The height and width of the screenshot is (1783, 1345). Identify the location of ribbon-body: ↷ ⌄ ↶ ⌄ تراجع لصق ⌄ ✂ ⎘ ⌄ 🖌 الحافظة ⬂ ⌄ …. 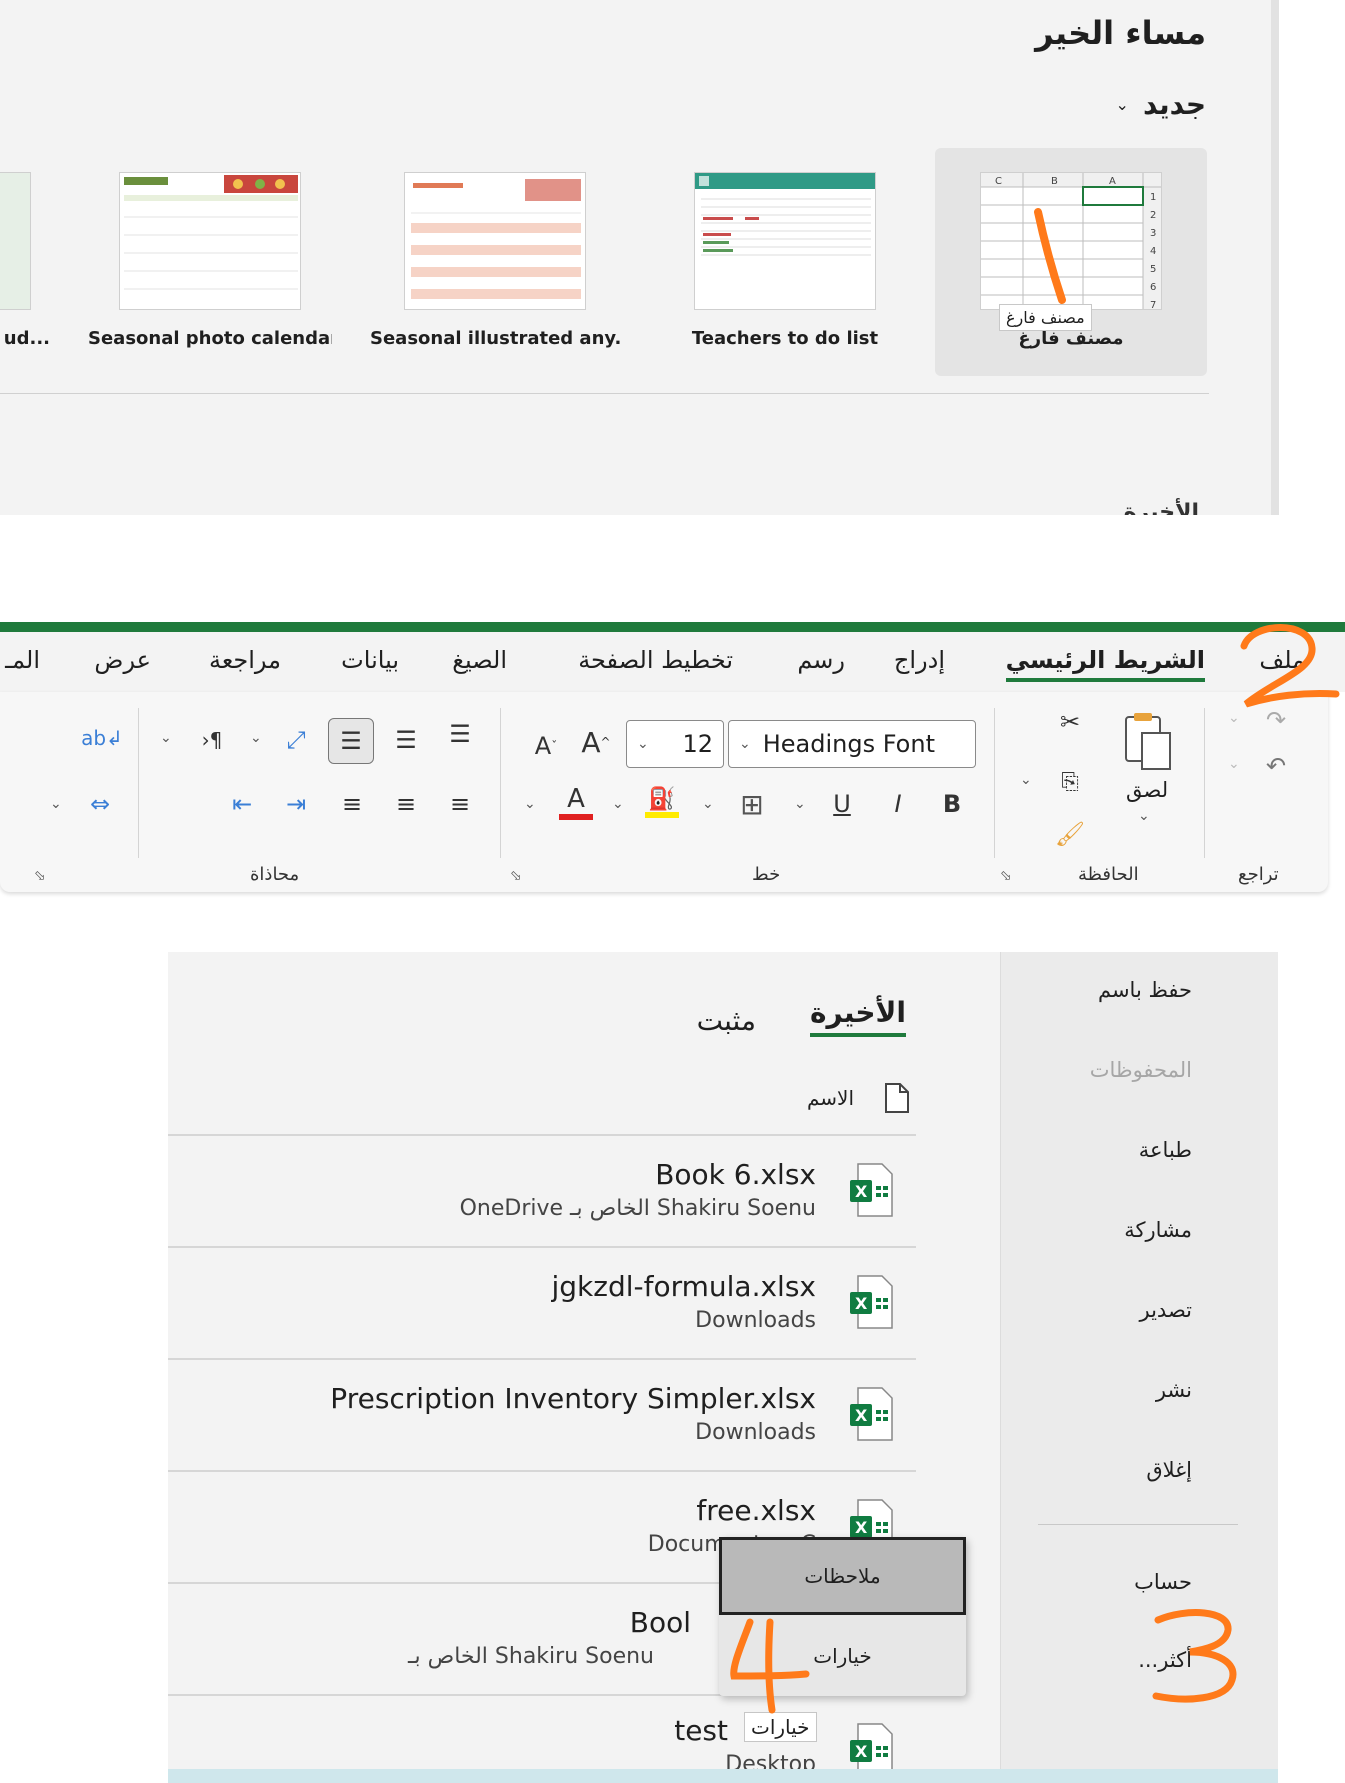
(664, 792).